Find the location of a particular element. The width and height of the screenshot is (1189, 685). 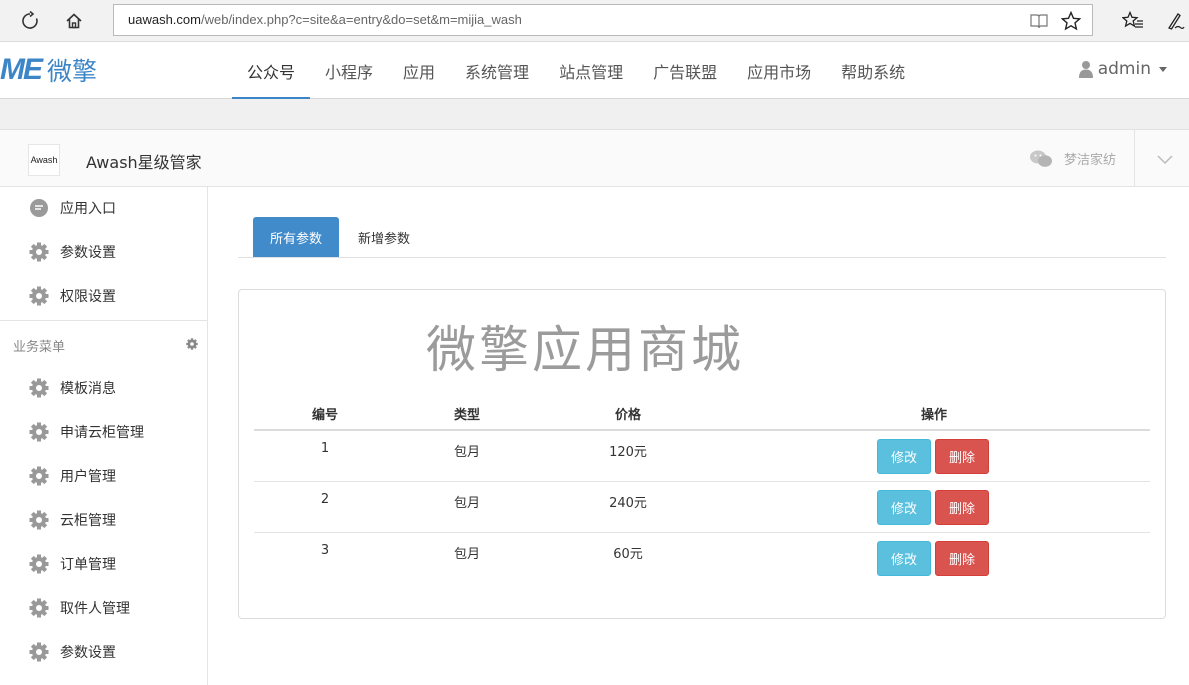

cell-id: 1 is located at coordinates (325, 448).